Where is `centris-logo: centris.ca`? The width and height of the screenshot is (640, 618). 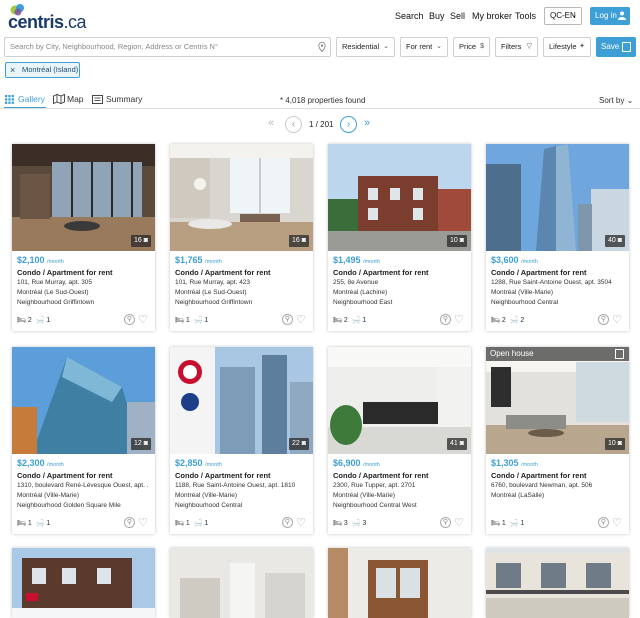 centris-logo: centris.ca is located at coordinates (46, 17).